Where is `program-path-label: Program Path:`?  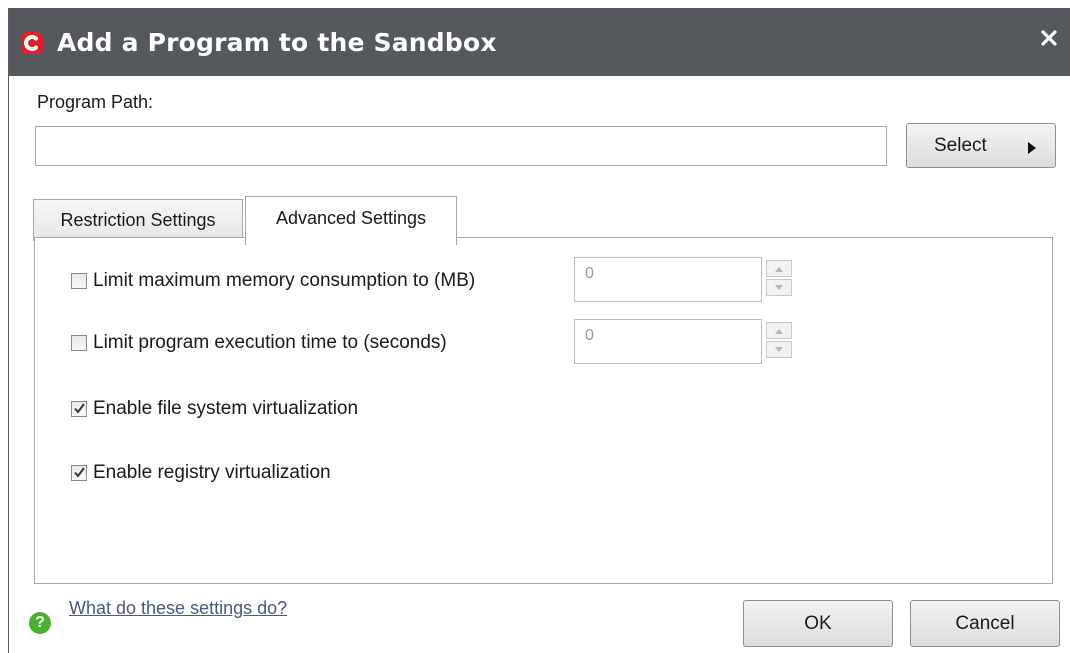 program-path-label: Program Path: is located at coordinates (95, 102).